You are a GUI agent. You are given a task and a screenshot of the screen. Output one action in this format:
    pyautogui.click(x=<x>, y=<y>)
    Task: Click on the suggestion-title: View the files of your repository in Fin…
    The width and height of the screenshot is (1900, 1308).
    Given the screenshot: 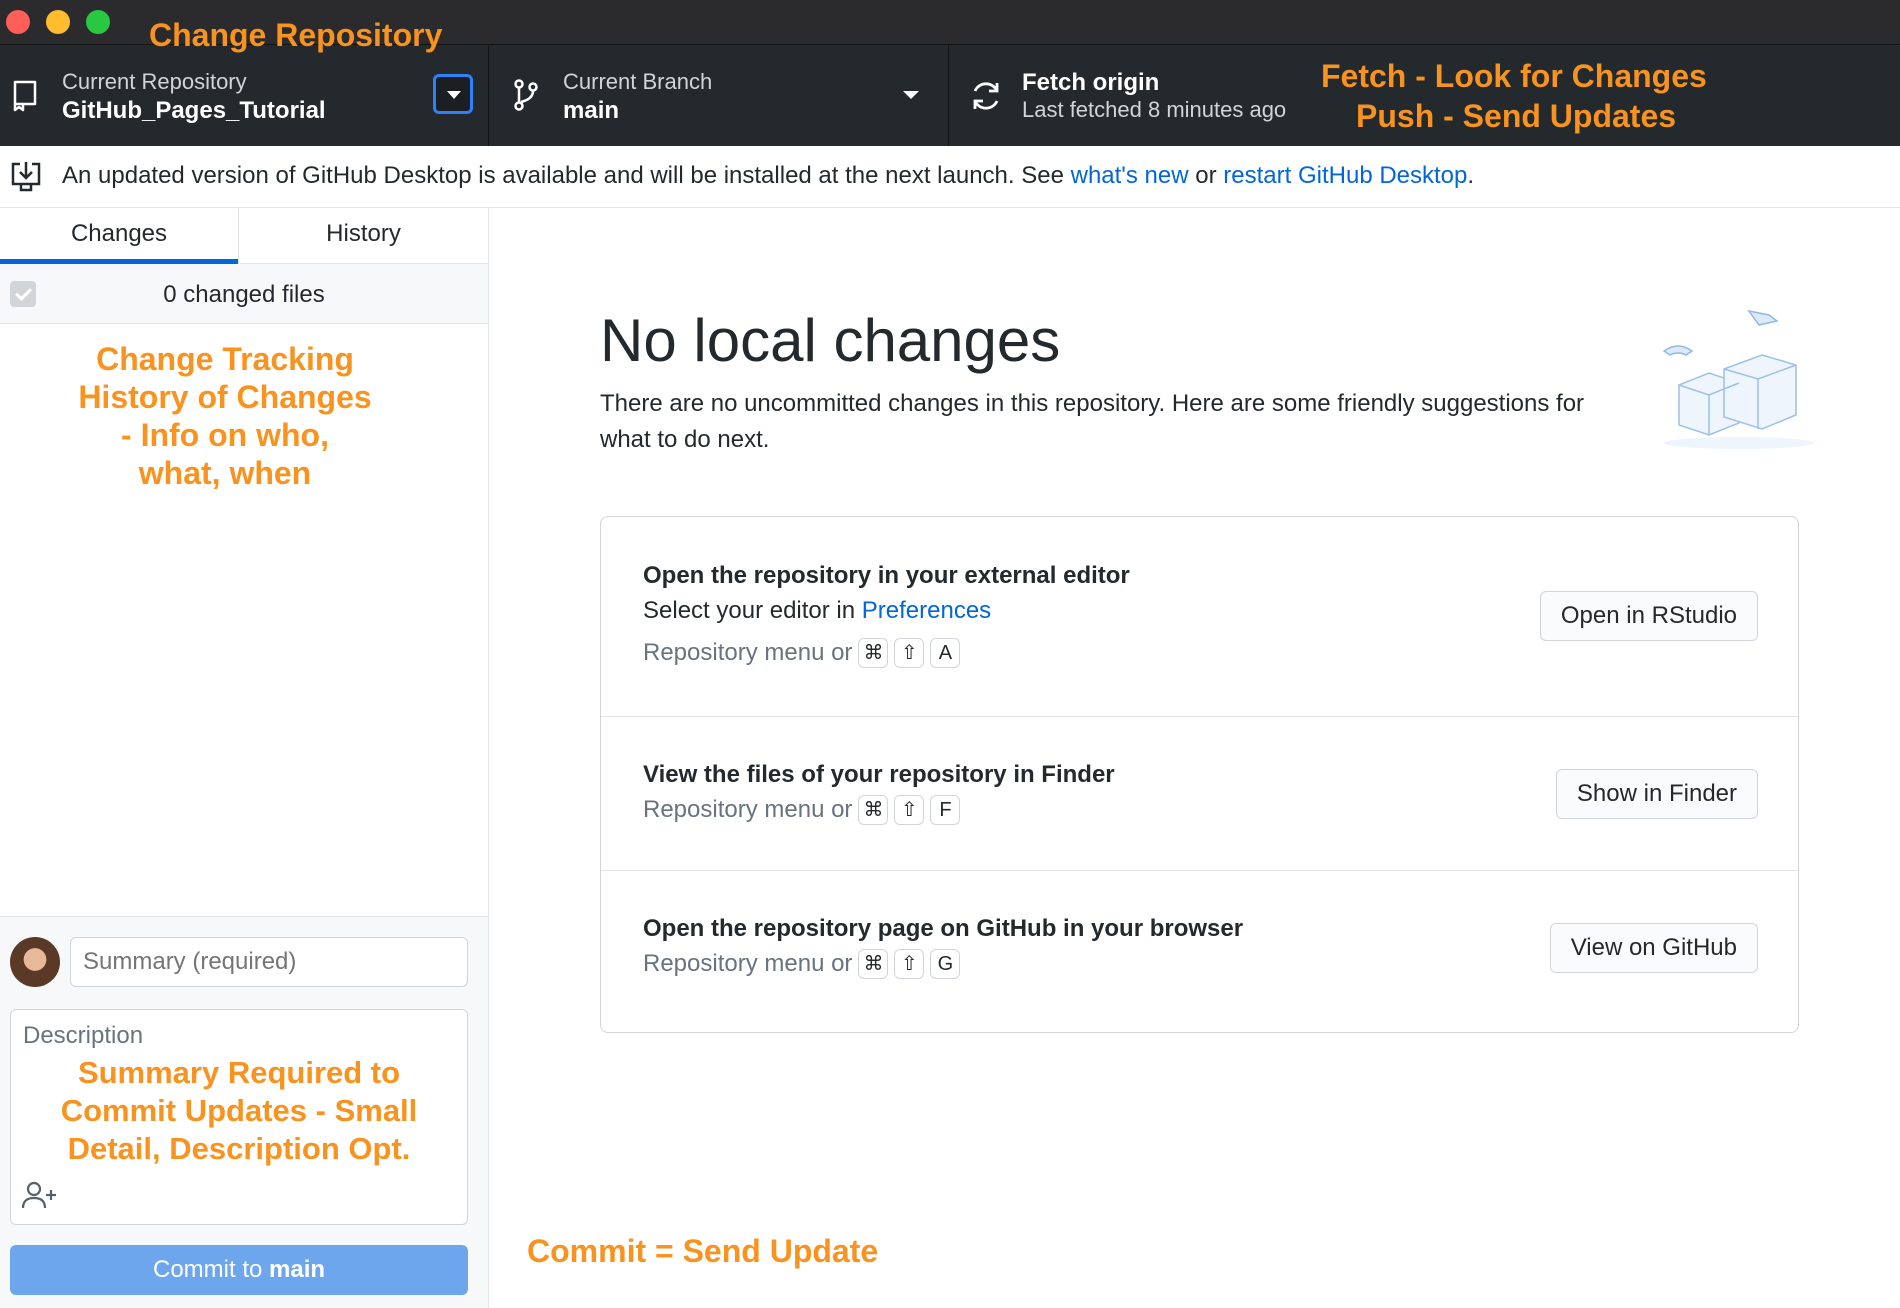 What is the action you would take?
    pyautogui.click(x=879, y=774)
    